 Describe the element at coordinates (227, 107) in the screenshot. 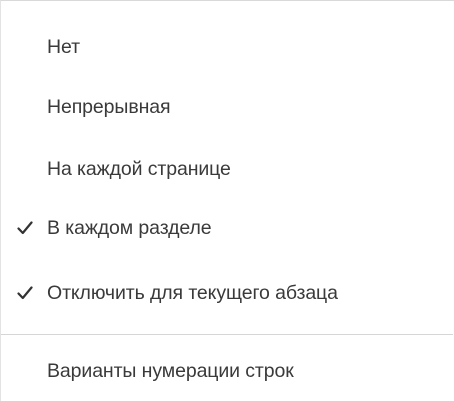

I see `menu-item-continuous: Непрерывная` at that location.